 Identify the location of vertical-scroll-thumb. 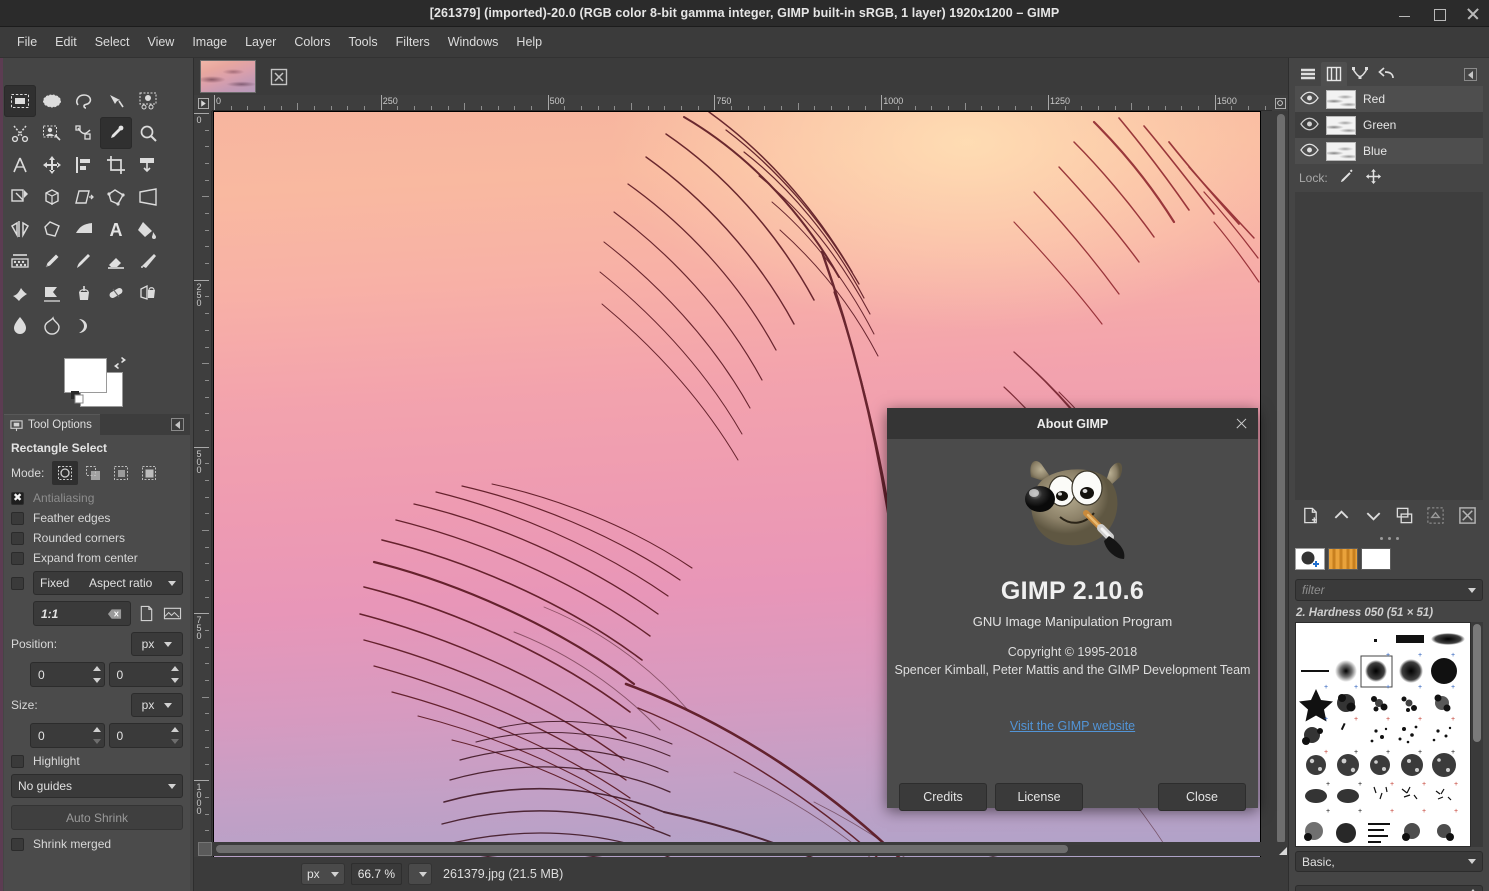
(1281, 479).